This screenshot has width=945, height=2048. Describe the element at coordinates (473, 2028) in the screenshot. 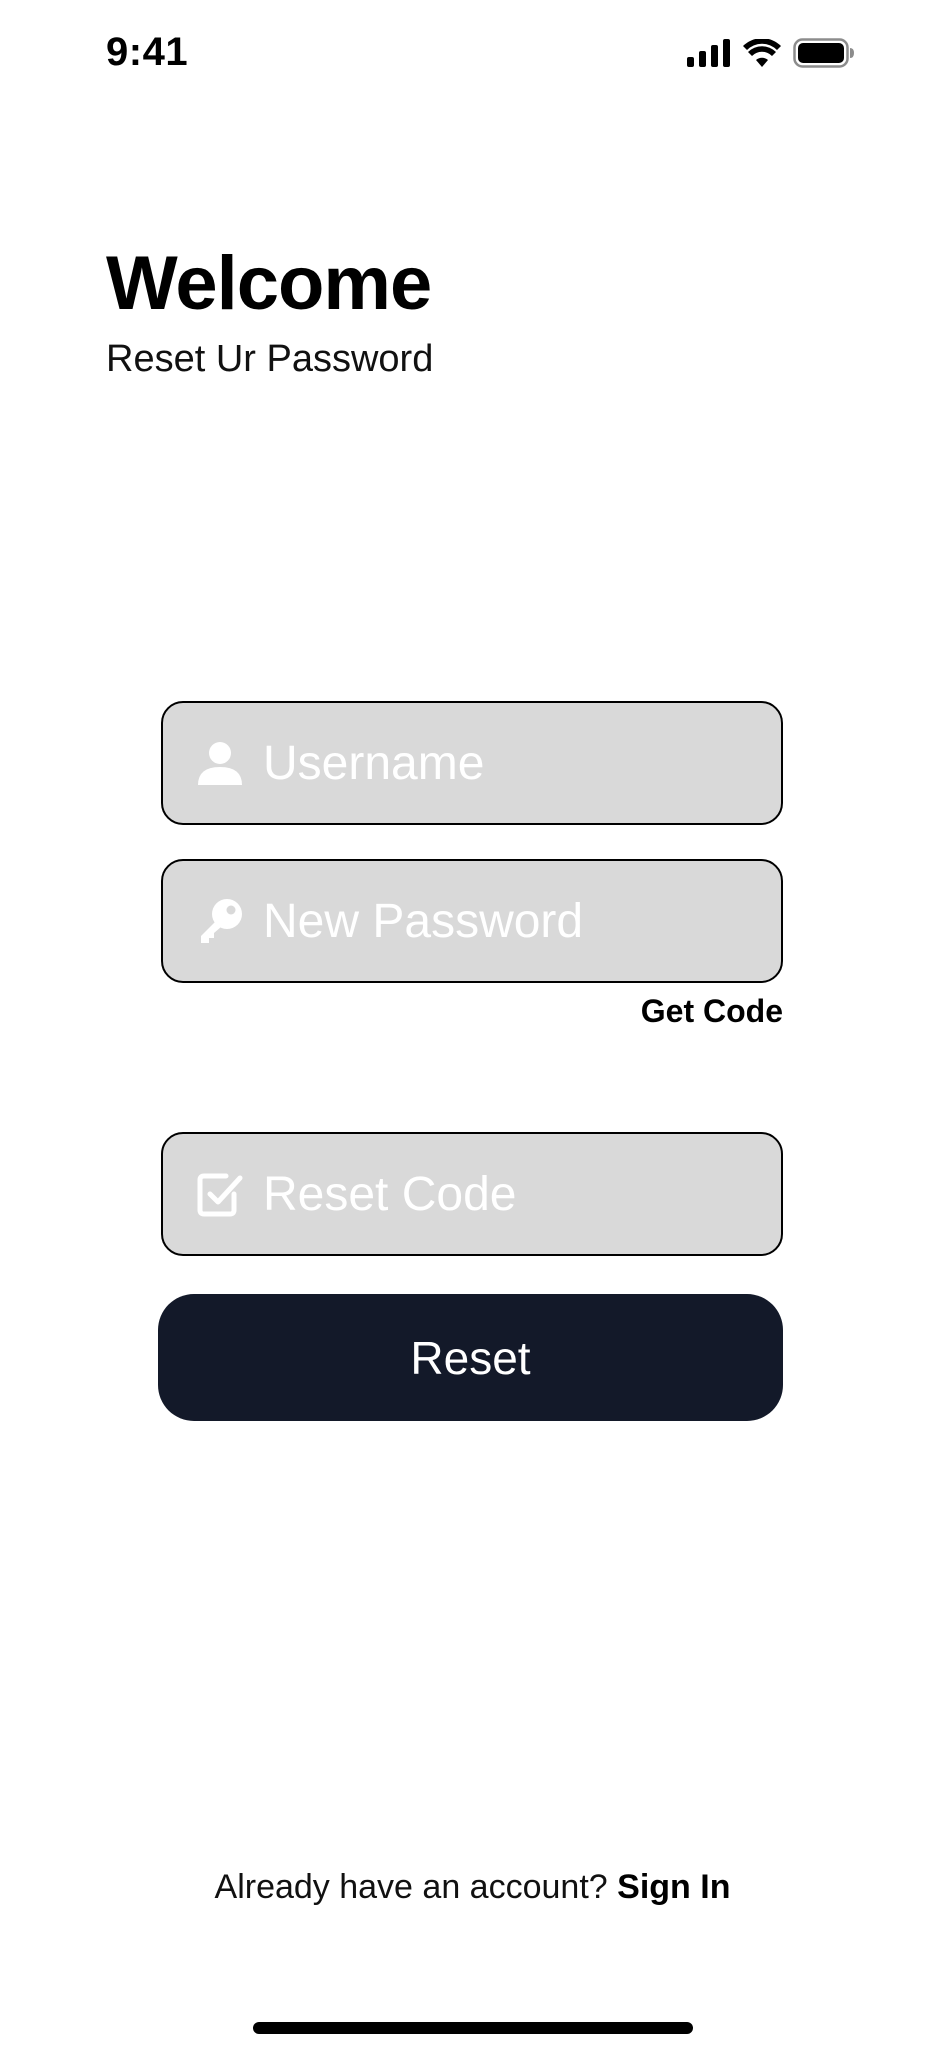

I see `home-indicator` at that location.